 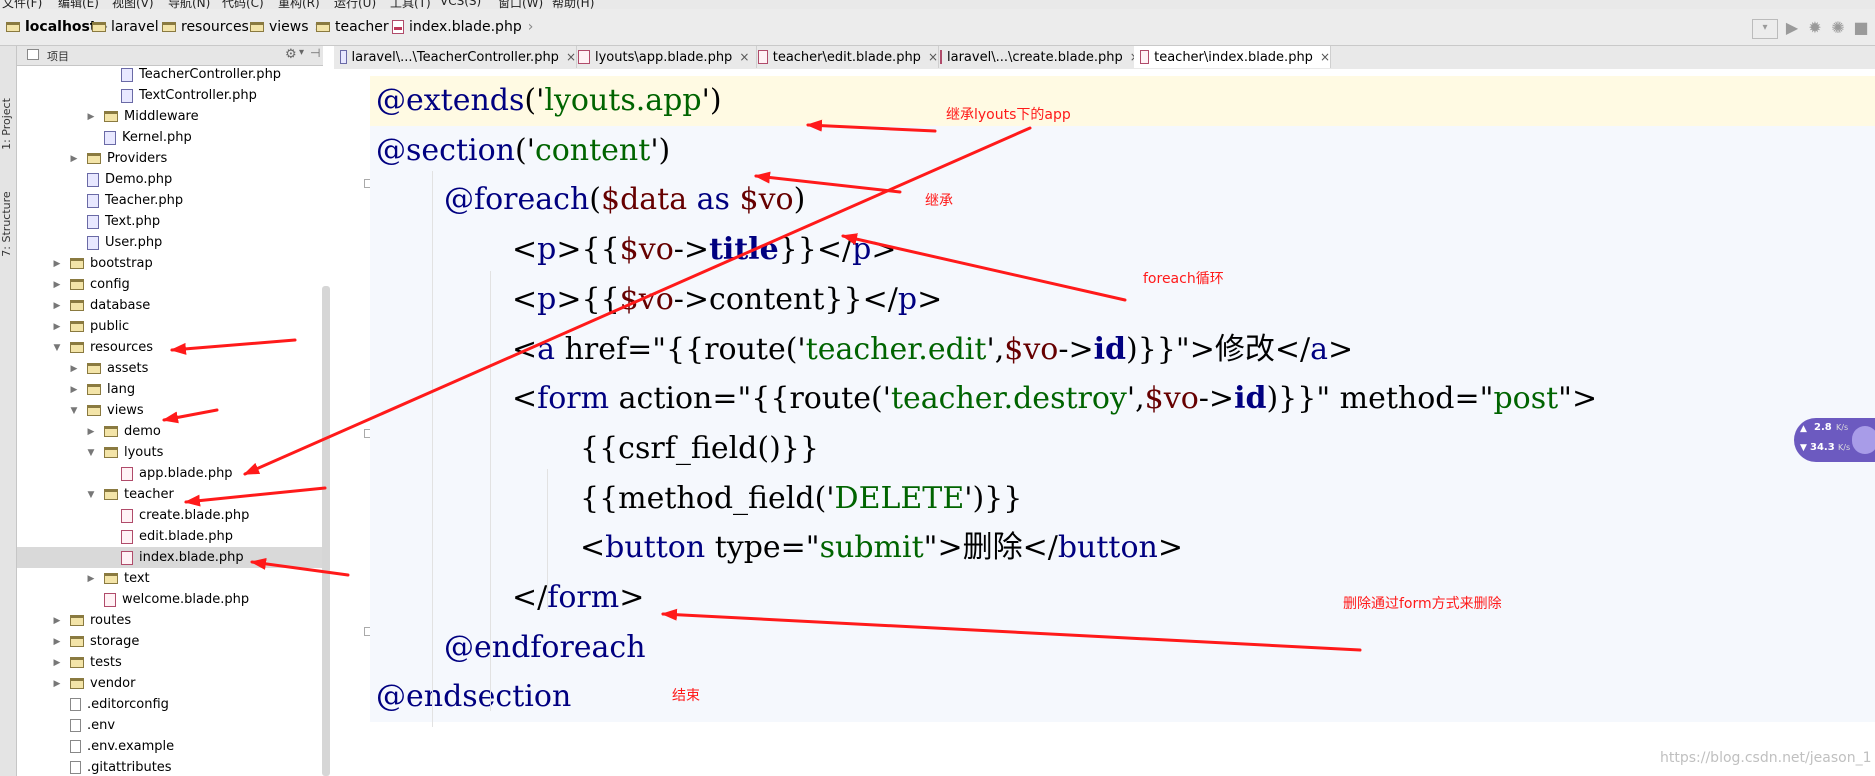 I want to click on arrow-section, so click(x=828, y=182).